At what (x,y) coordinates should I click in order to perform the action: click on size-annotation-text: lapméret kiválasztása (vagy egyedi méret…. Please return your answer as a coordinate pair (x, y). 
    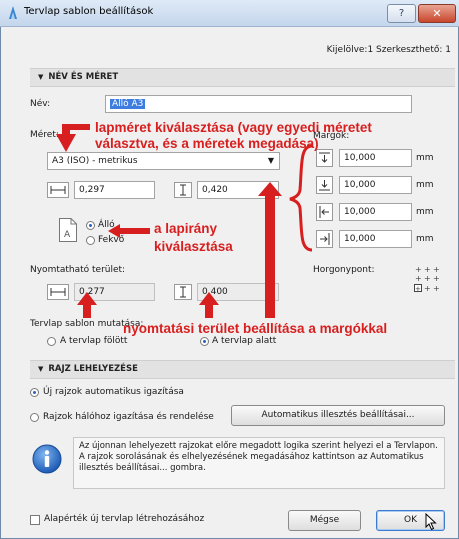
    Looking at the image, I should click on (233, 135).